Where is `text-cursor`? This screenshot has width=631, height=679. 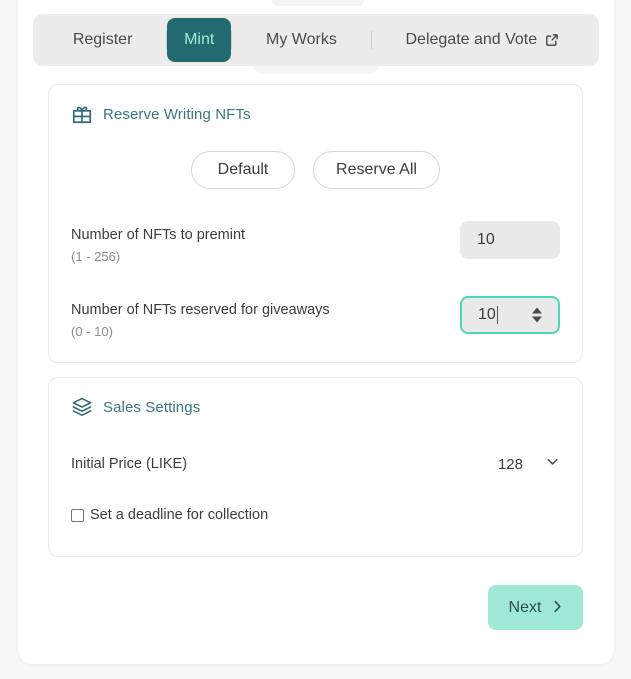
text-cursor is located at coordinates (497, 315).